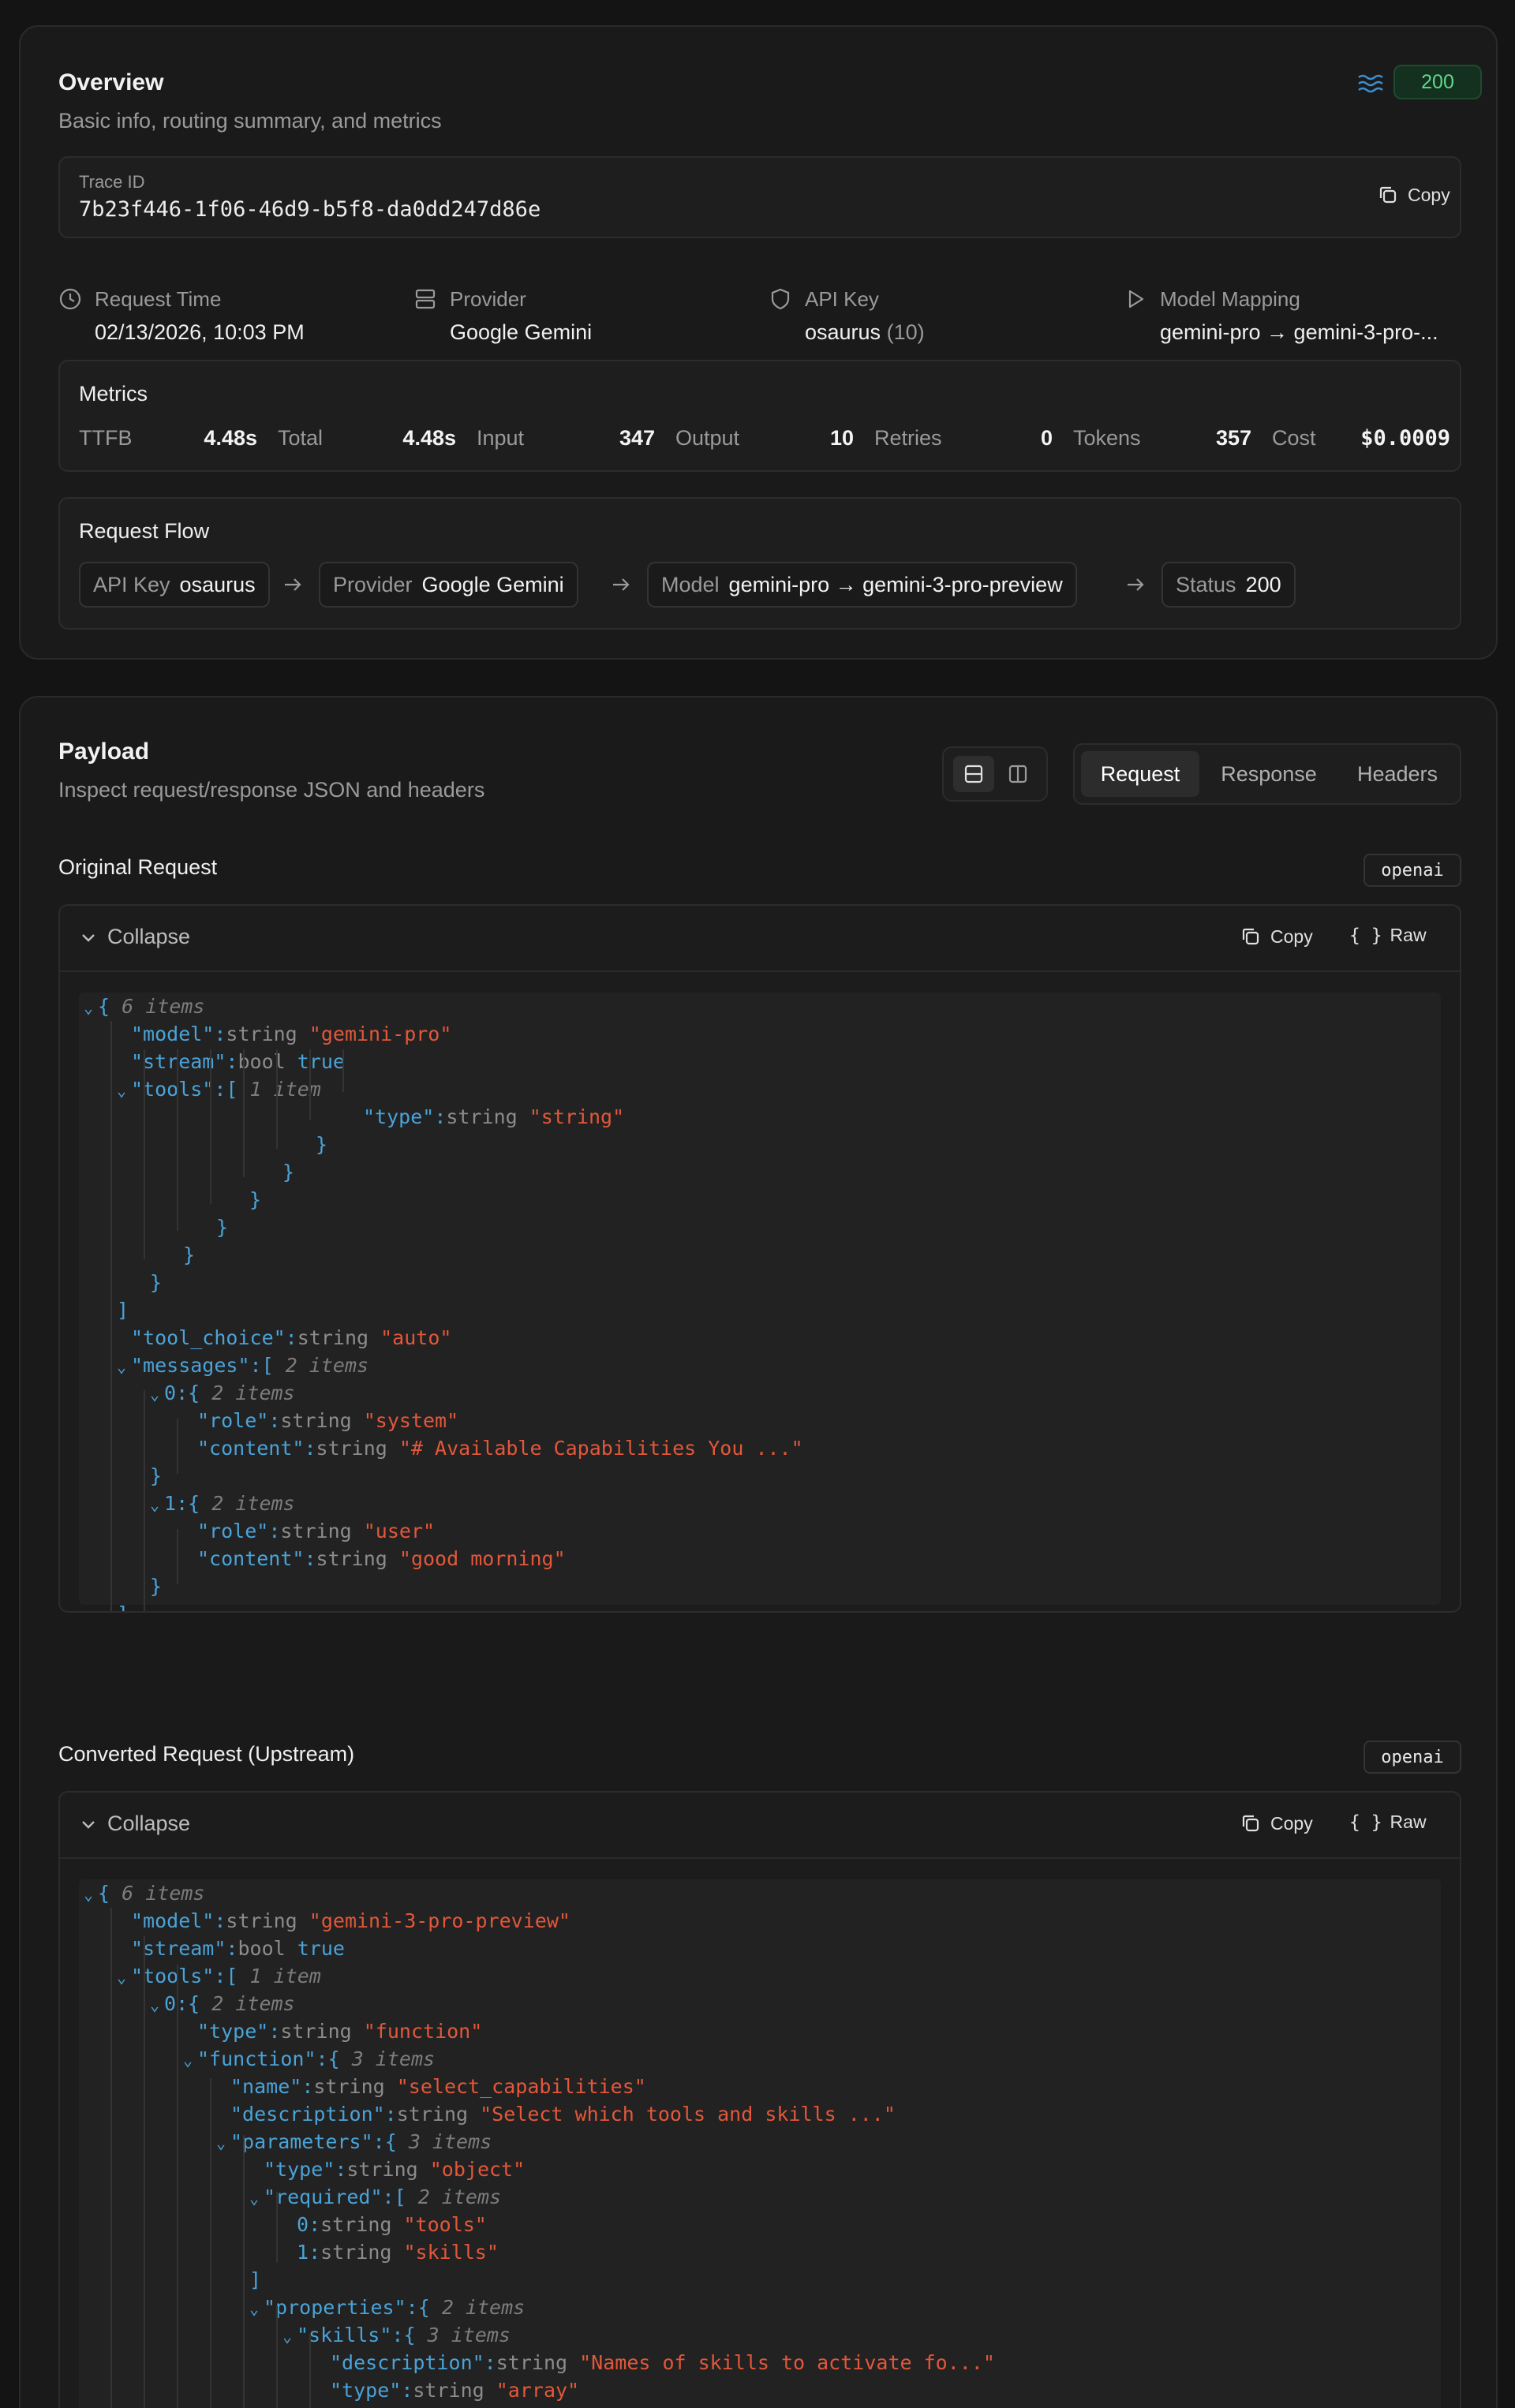  Describe the element at coordinates (104, 752) in the screenshot. I see `payload-title: Payload` at that location.